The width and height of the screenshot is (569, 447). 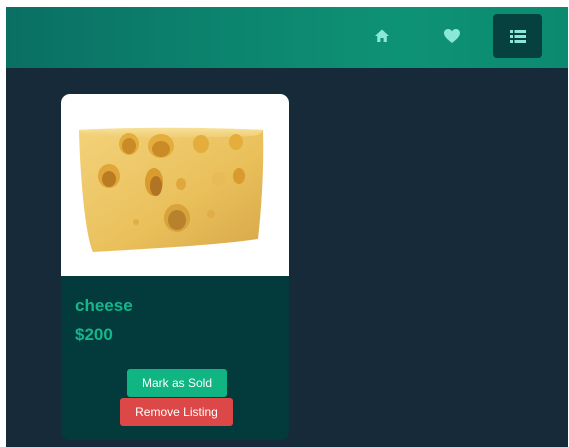 I want to click on remove-listing-button: Remove Listing, so click(x=176, y=412).